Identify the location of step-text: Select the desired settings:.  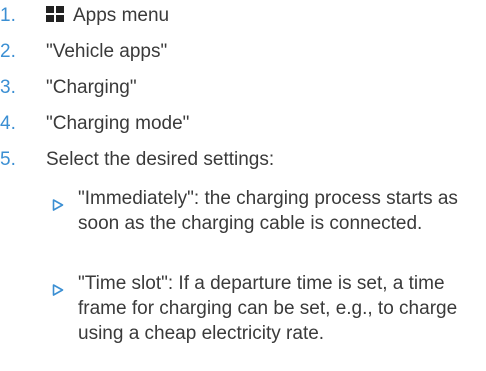
(160, 159).